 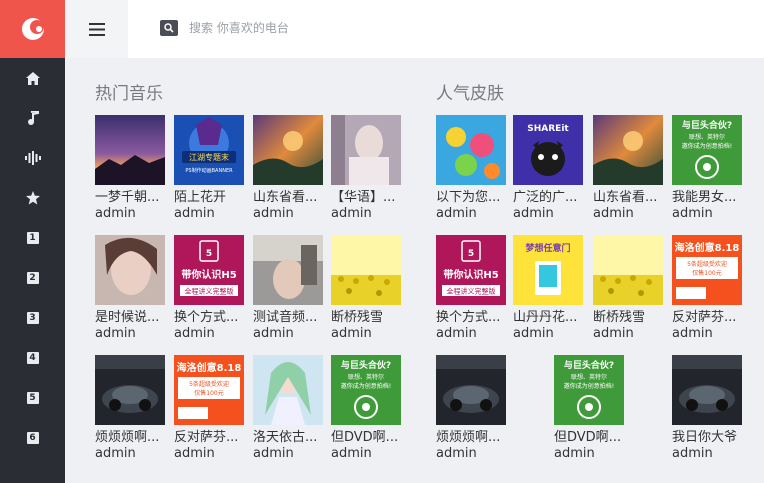 I want to click on station-card: 测试音频... admin, so click(x=288, y=291).